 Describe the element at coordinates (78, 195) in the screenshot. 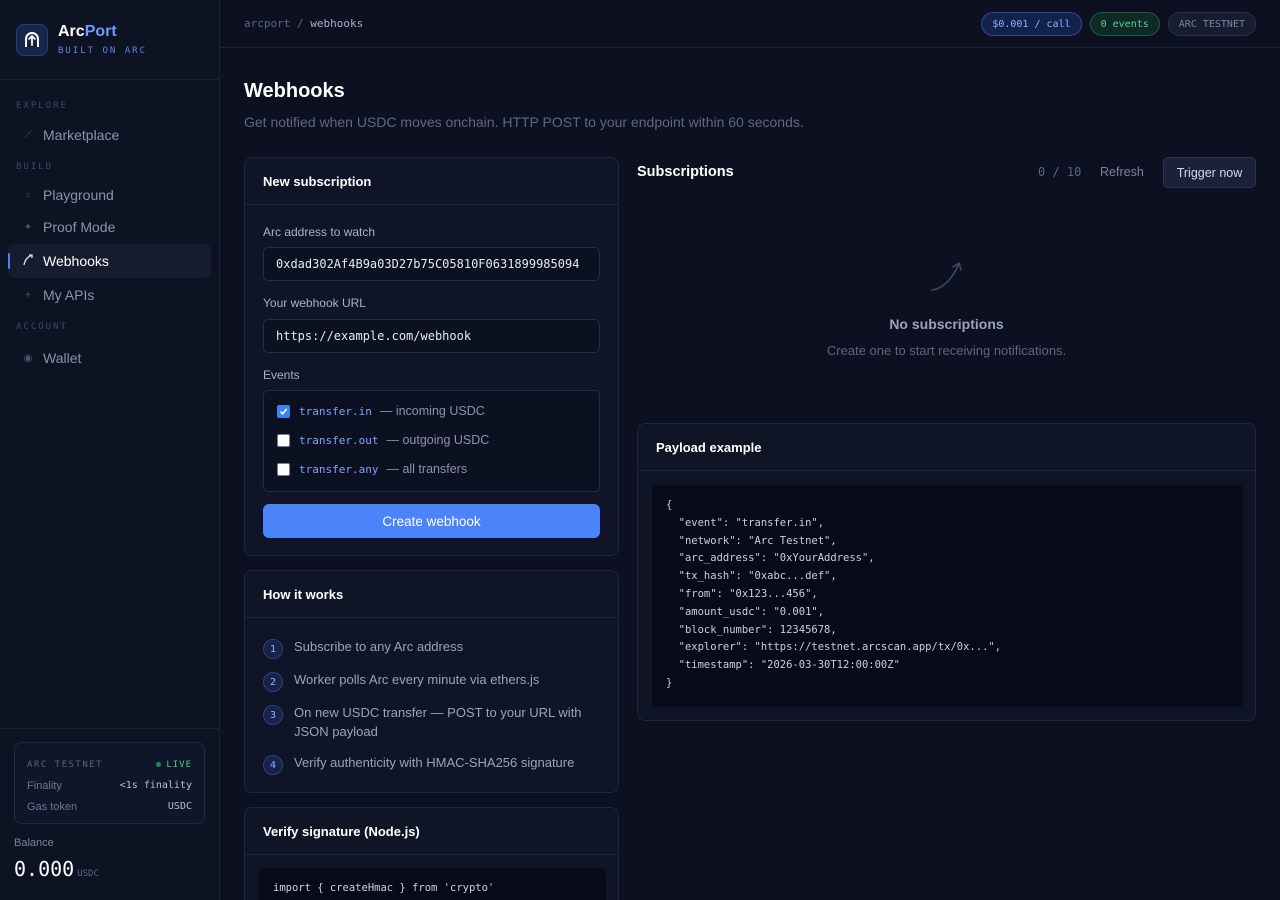

I see `sidebar-item-label: Playground` at that location.